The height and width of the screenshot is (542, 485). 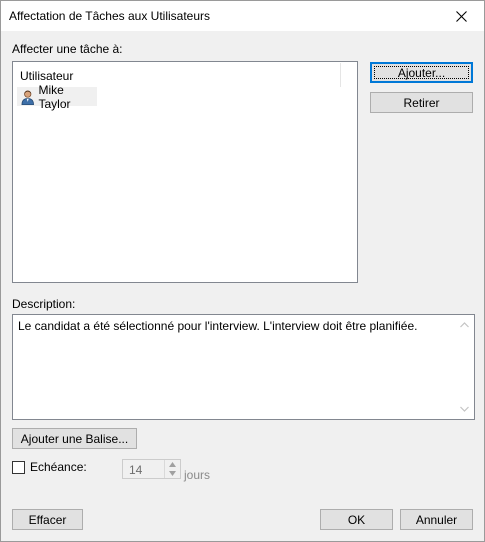 I want to click on user-icon, so click(x=27, y=97).